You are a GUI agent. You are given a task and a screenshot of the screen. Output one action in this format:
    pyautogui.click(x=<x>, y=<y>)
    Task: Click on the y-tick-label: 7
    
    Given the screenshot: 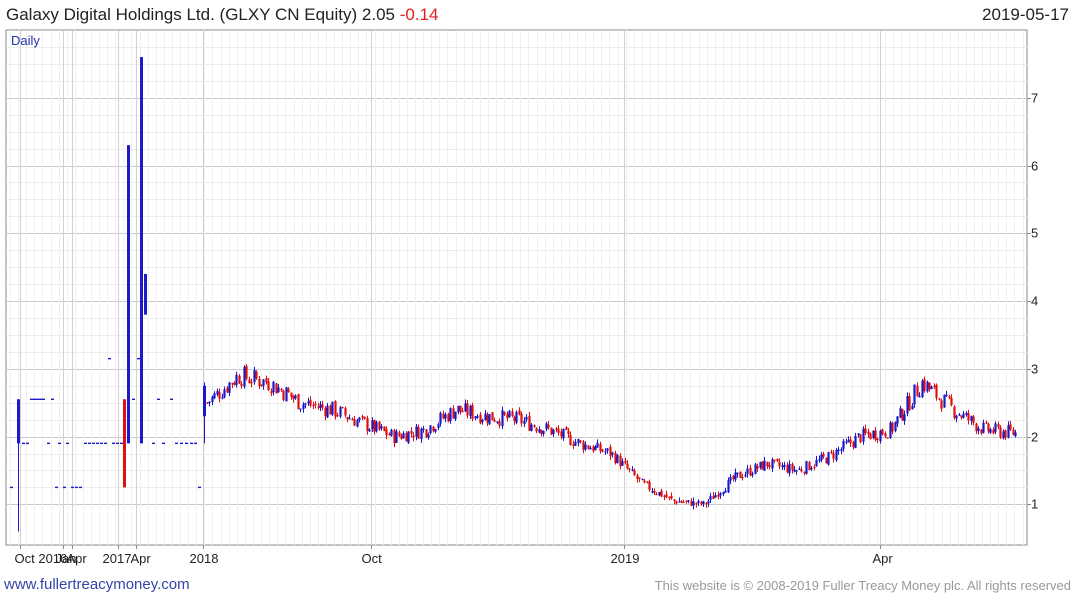 What is the action you would take?
    pyautogui.click(x=1034, y=98)
    